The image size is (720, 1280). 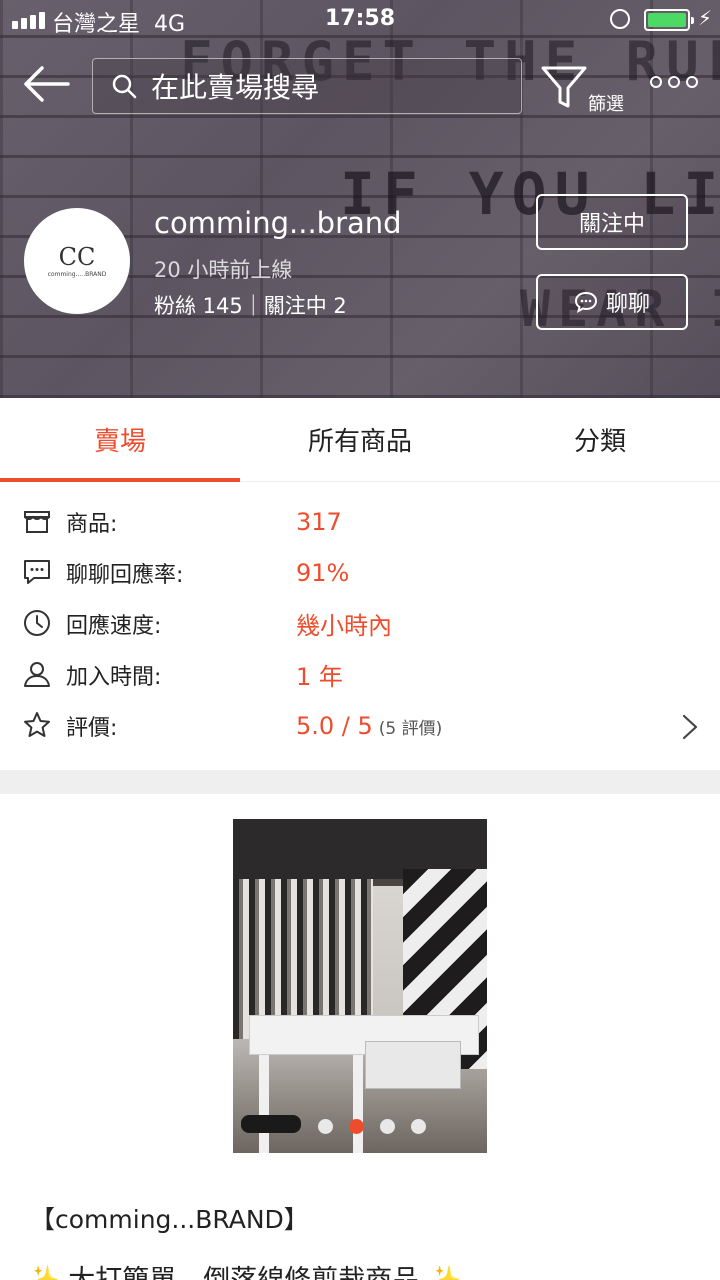 What do you see at coordinates (37, 724) in the screenshot?
I see `star-icon` at bounding box center [37, 724].